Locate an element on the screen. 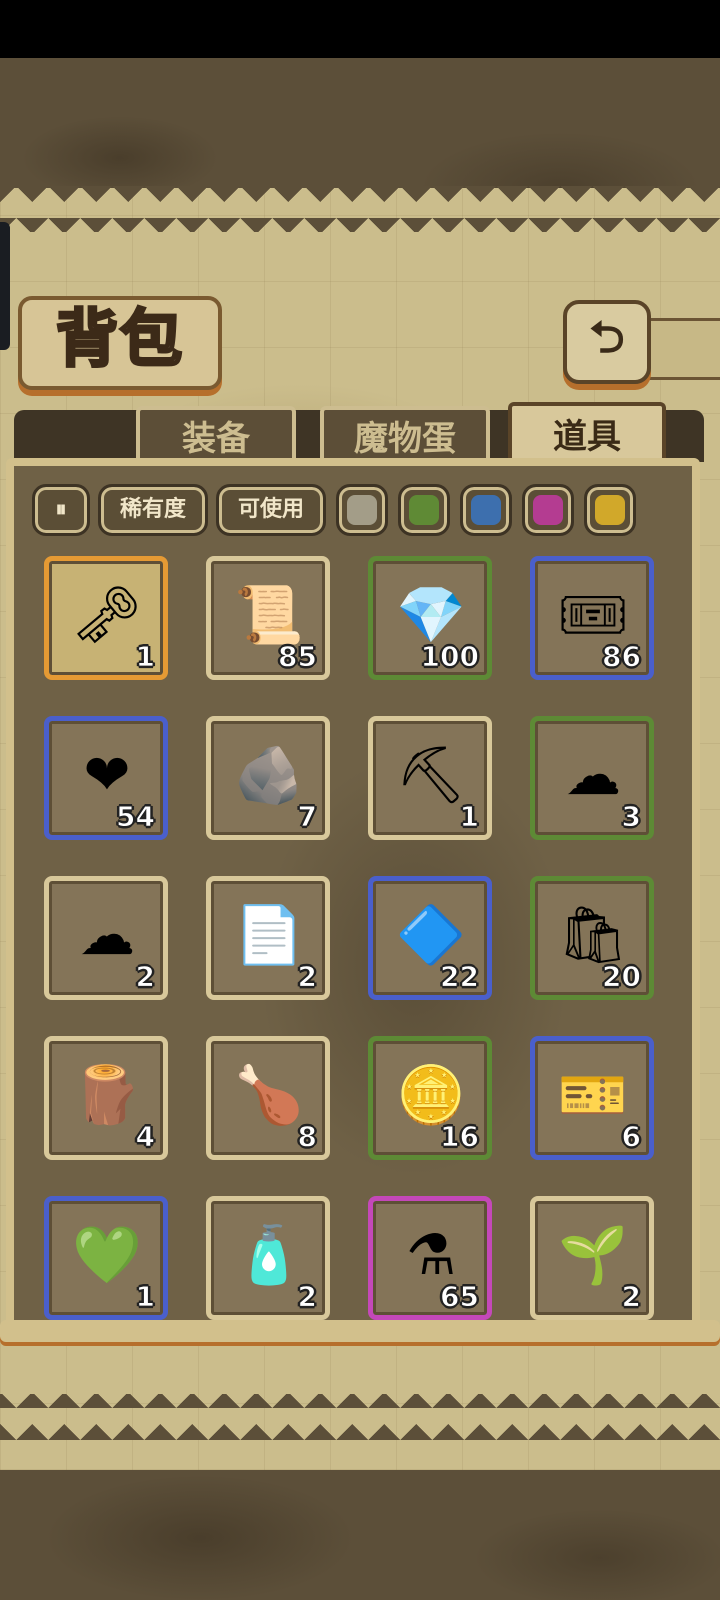 The width and height of the screenshot is (720, 1600). panel-bottom-rail is located at coordinates (360, 1331).